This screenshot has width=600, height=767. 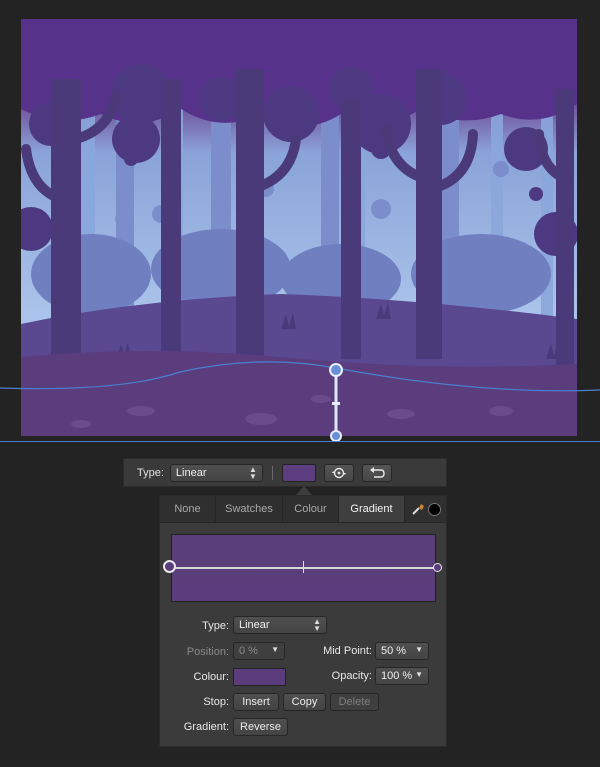 What do you see at coordinates (347, 651) in the screenshot?
I see `mid-point-label: Mid Point:` at bounding box center [347, 651].